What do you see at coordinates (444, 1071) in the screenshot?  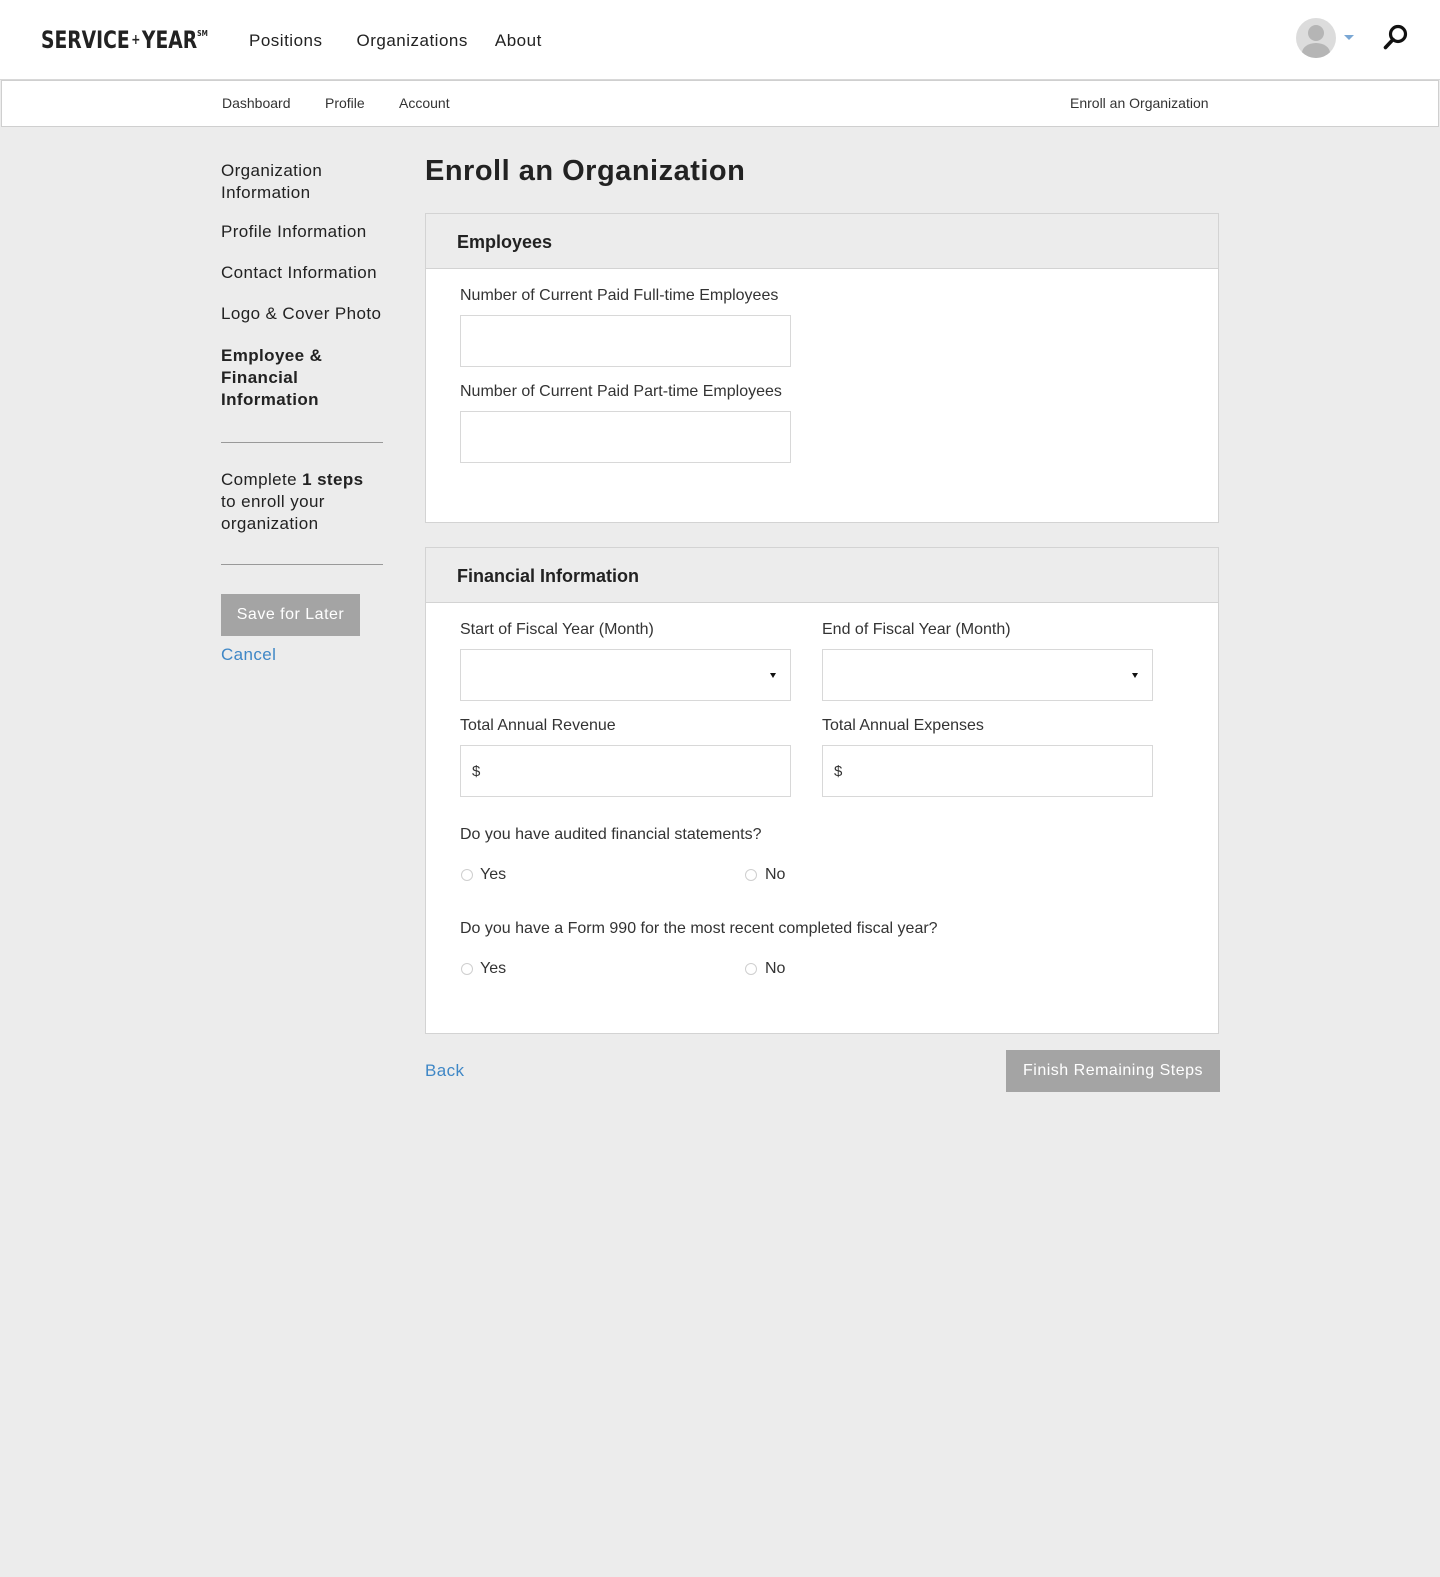 I see `back-link: Back` at bounding box center [444, 1071].